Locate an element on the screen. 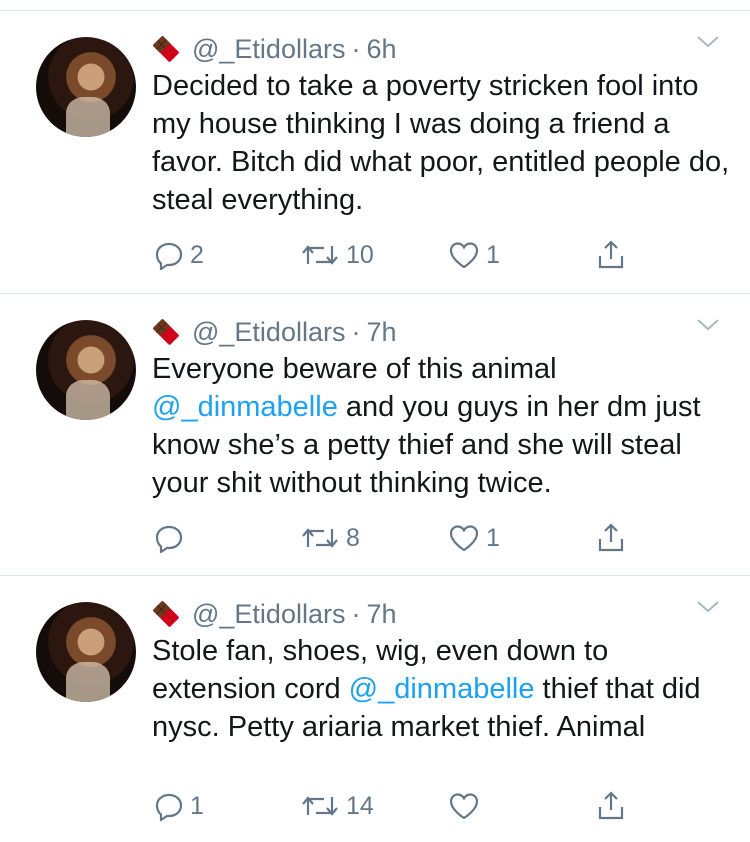 The height and width of the screenshot is (842, 750). reply-button: 1 is located at coordinates (179, 806).